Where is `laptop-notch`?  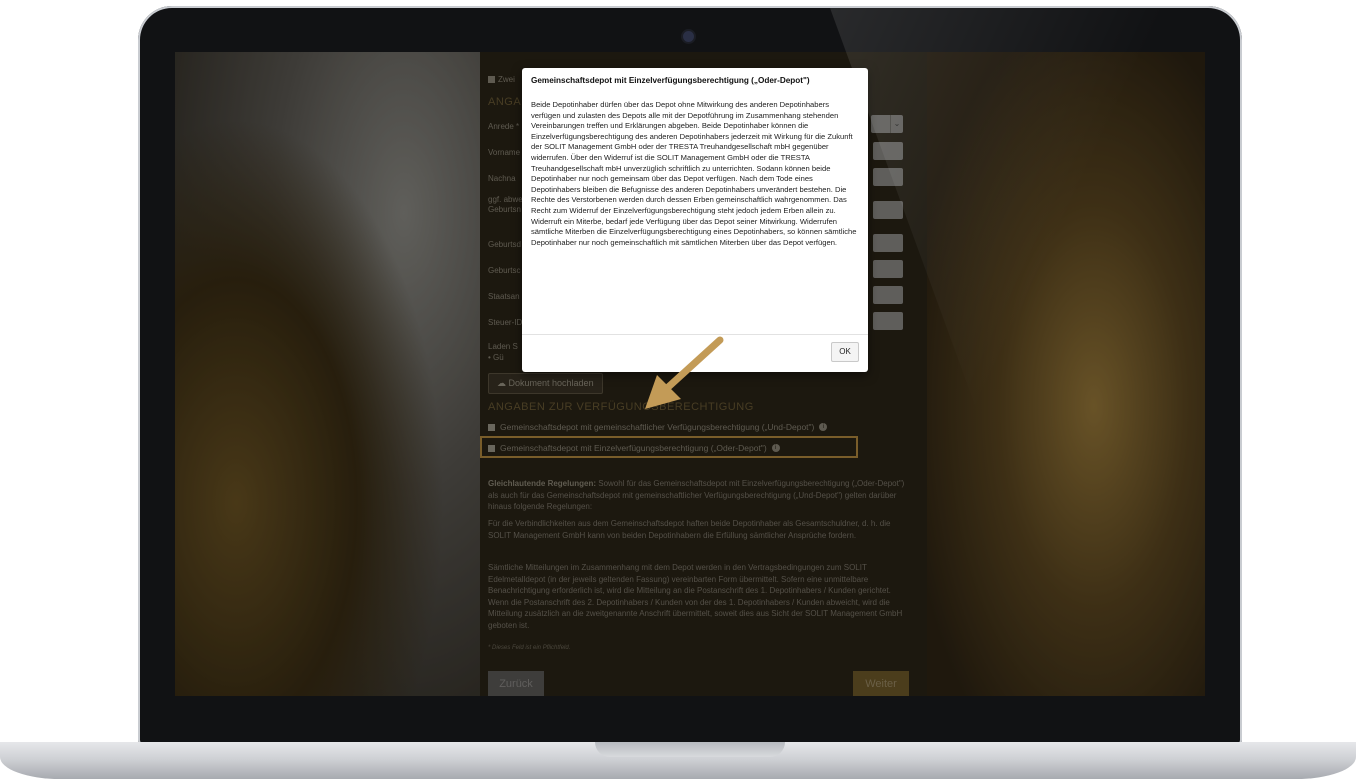
laptop-notch is located at coordinates (690, 749).